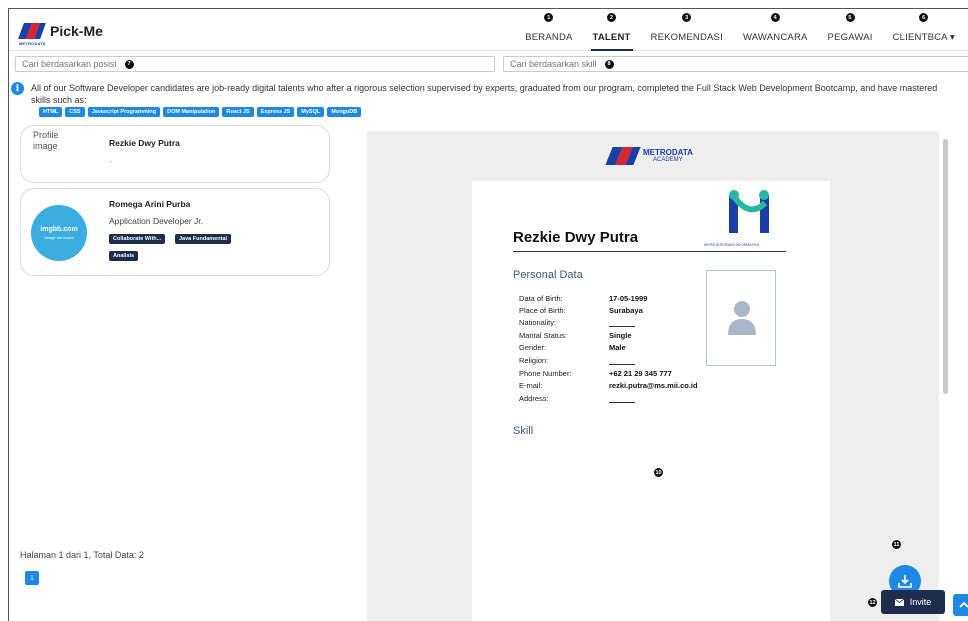  Describe the element at coordinates (611, 37) in the screenshot. I see `nav-label: TALENT` at that location.